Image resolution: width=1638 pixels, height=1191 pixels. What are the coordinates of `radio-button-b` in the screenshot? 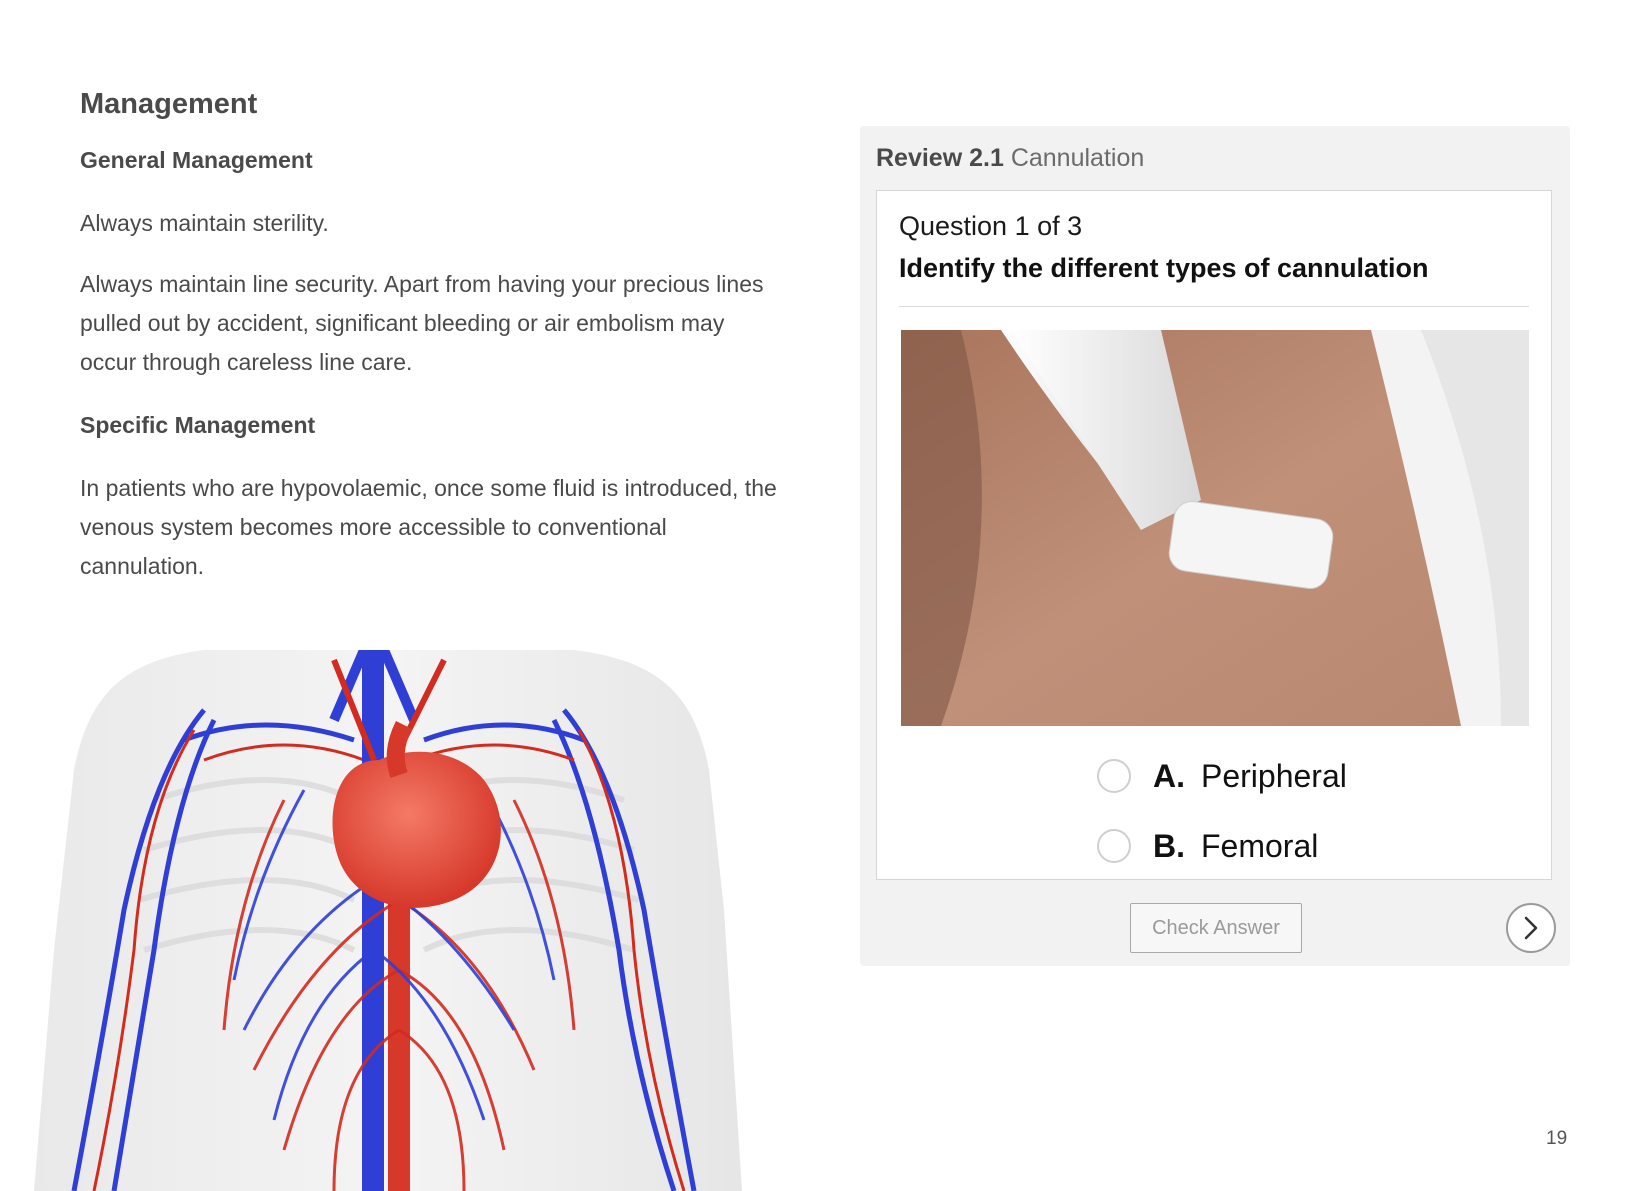 It's located at (1114, 846).